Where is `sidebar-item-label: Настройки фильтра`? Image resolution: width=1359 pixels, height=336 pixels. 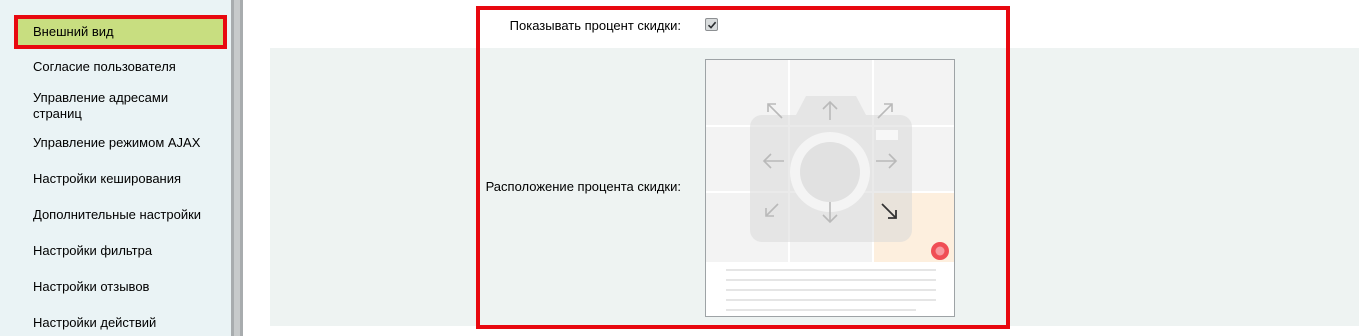 sidebar-item-label: Настройки фильтра is located at coordinates (93, 250).